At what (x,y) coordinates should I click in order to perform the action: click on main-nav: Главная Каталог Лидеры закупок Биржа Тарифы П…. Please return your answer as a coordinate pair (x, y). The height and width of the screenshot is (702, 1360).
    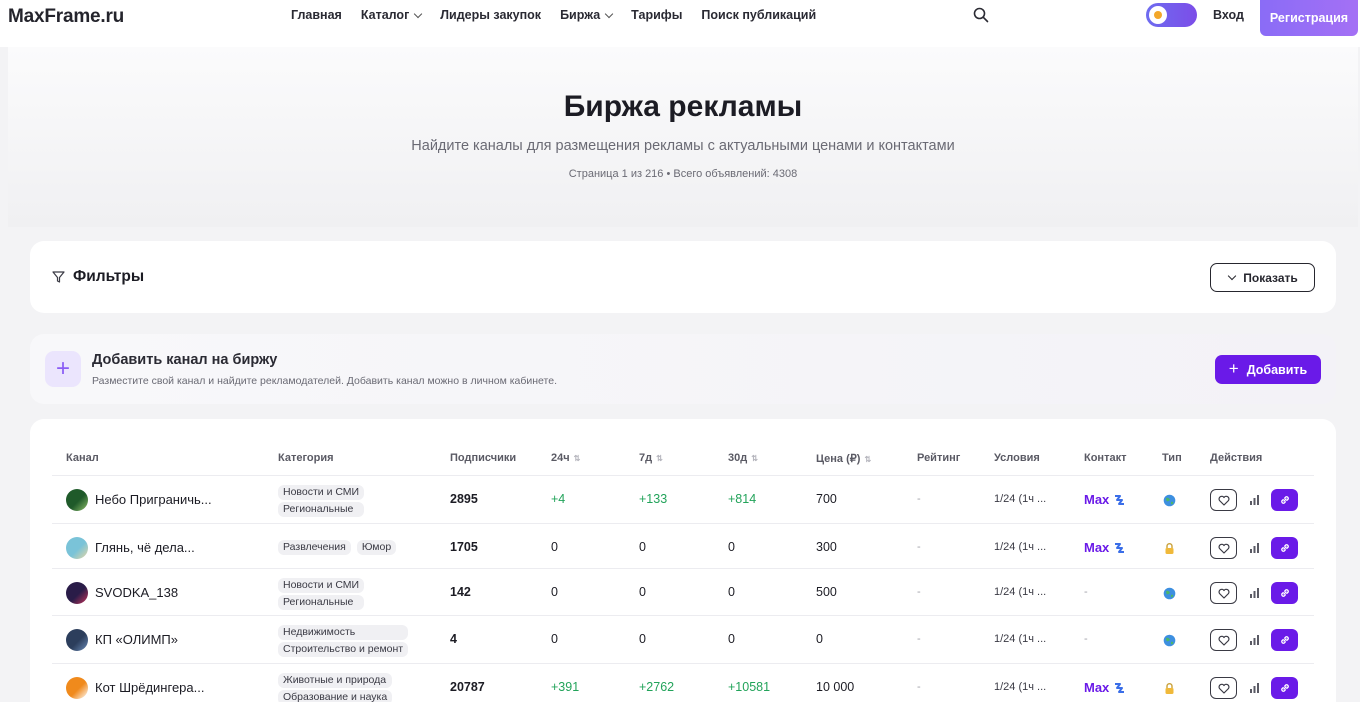
    Looking at the image, I should click on (563, 15).